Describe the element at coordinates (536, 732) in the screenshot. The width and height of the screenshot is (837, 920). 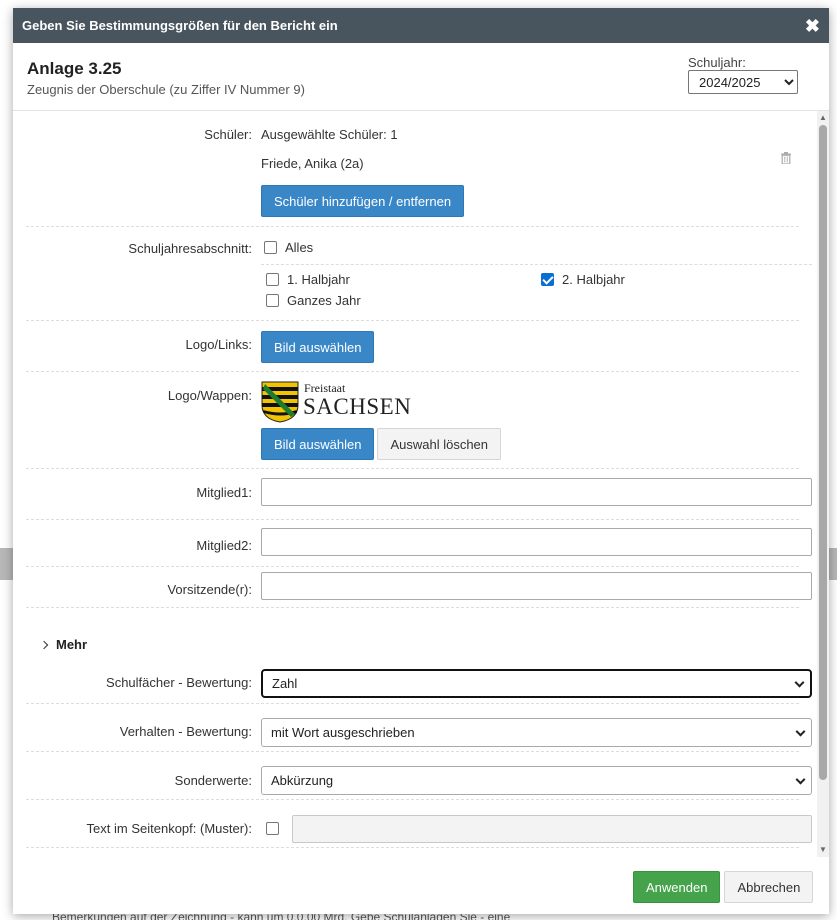
I see `behavior-grading-select: mit Wort ausgeschrieben` at that location.